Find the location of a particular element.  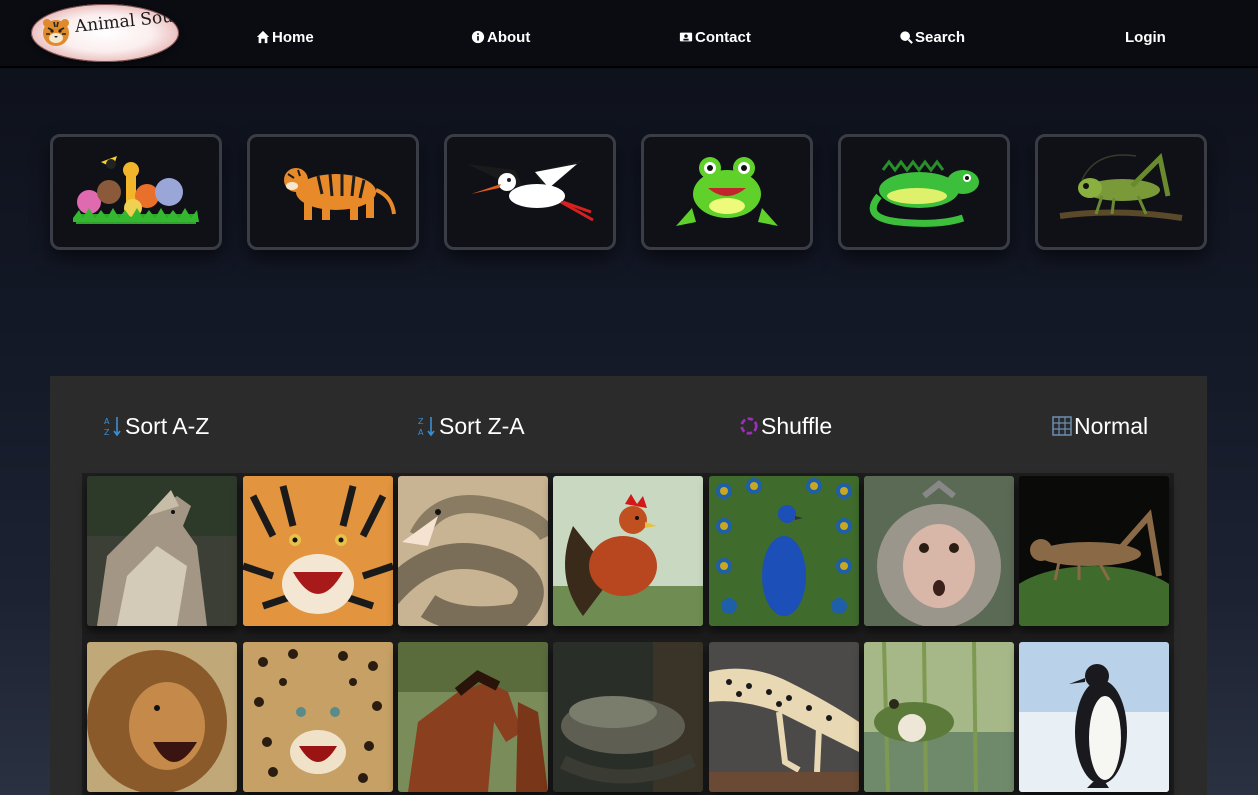

nav-search-label: Search is located at coordinates (940, 37).